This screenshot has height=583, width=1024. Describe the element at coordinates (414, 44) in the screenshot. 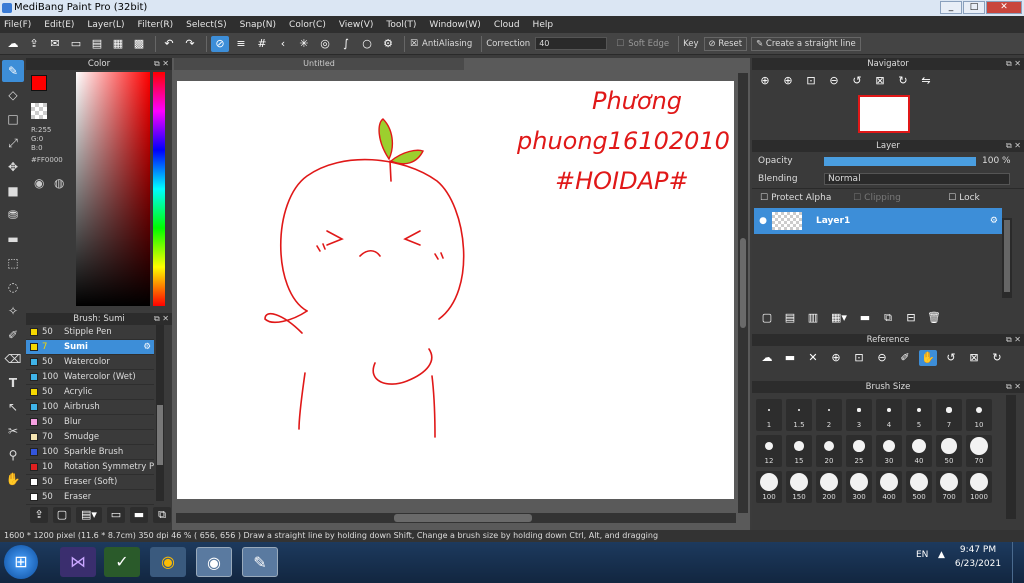

I see `antialiasing-checkbox: ☒` at that location.